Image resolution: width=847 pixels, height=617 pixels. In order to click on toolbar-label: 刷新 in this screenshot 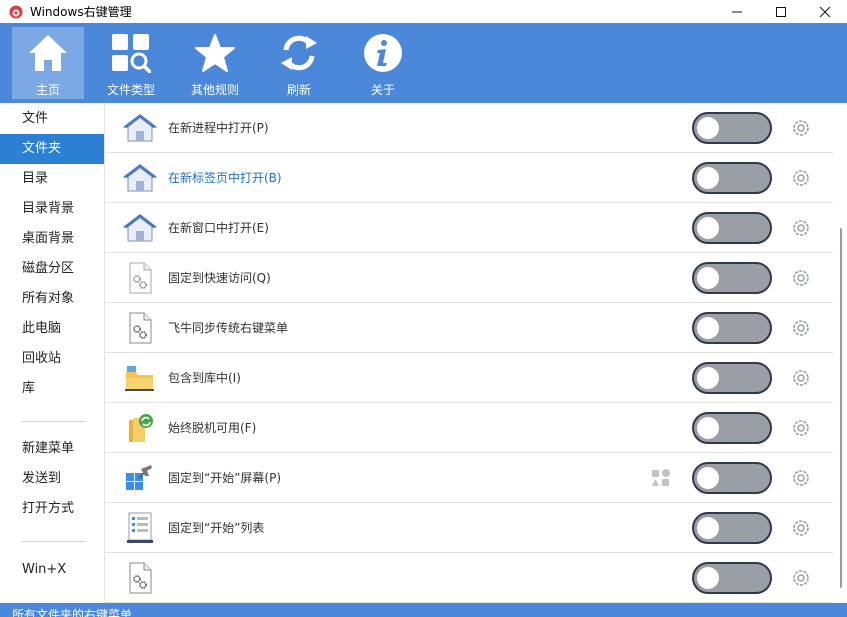, I will do `click(298, 90)`.